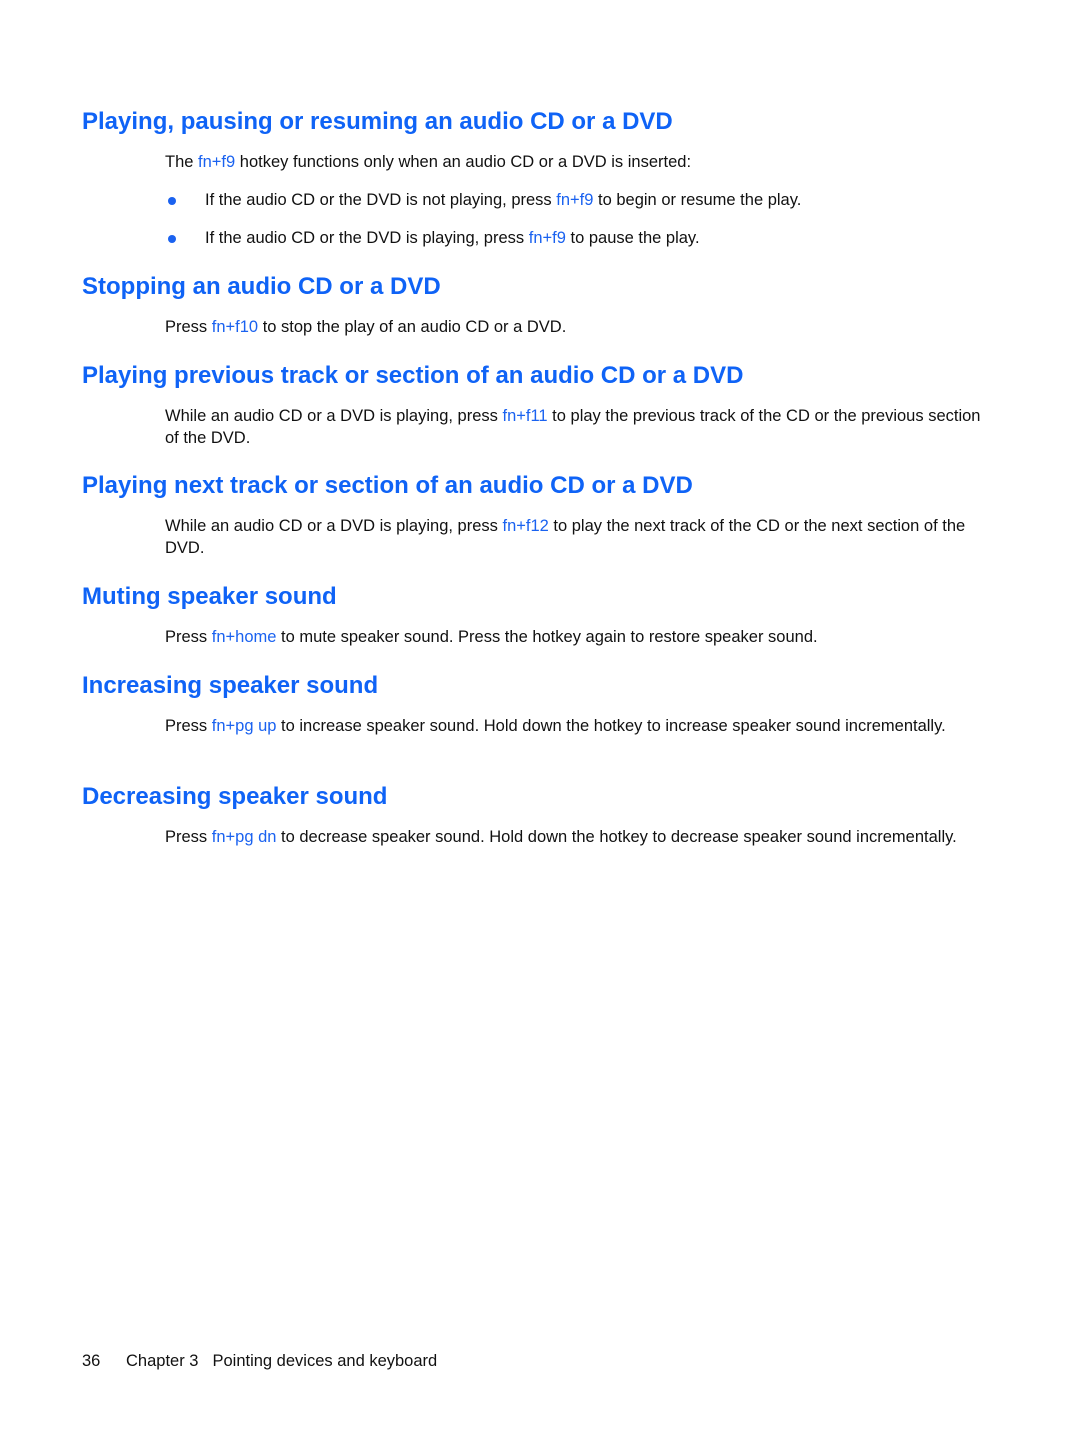  I want to click on chapter-label: Chapter 3, so click(162, 1361).